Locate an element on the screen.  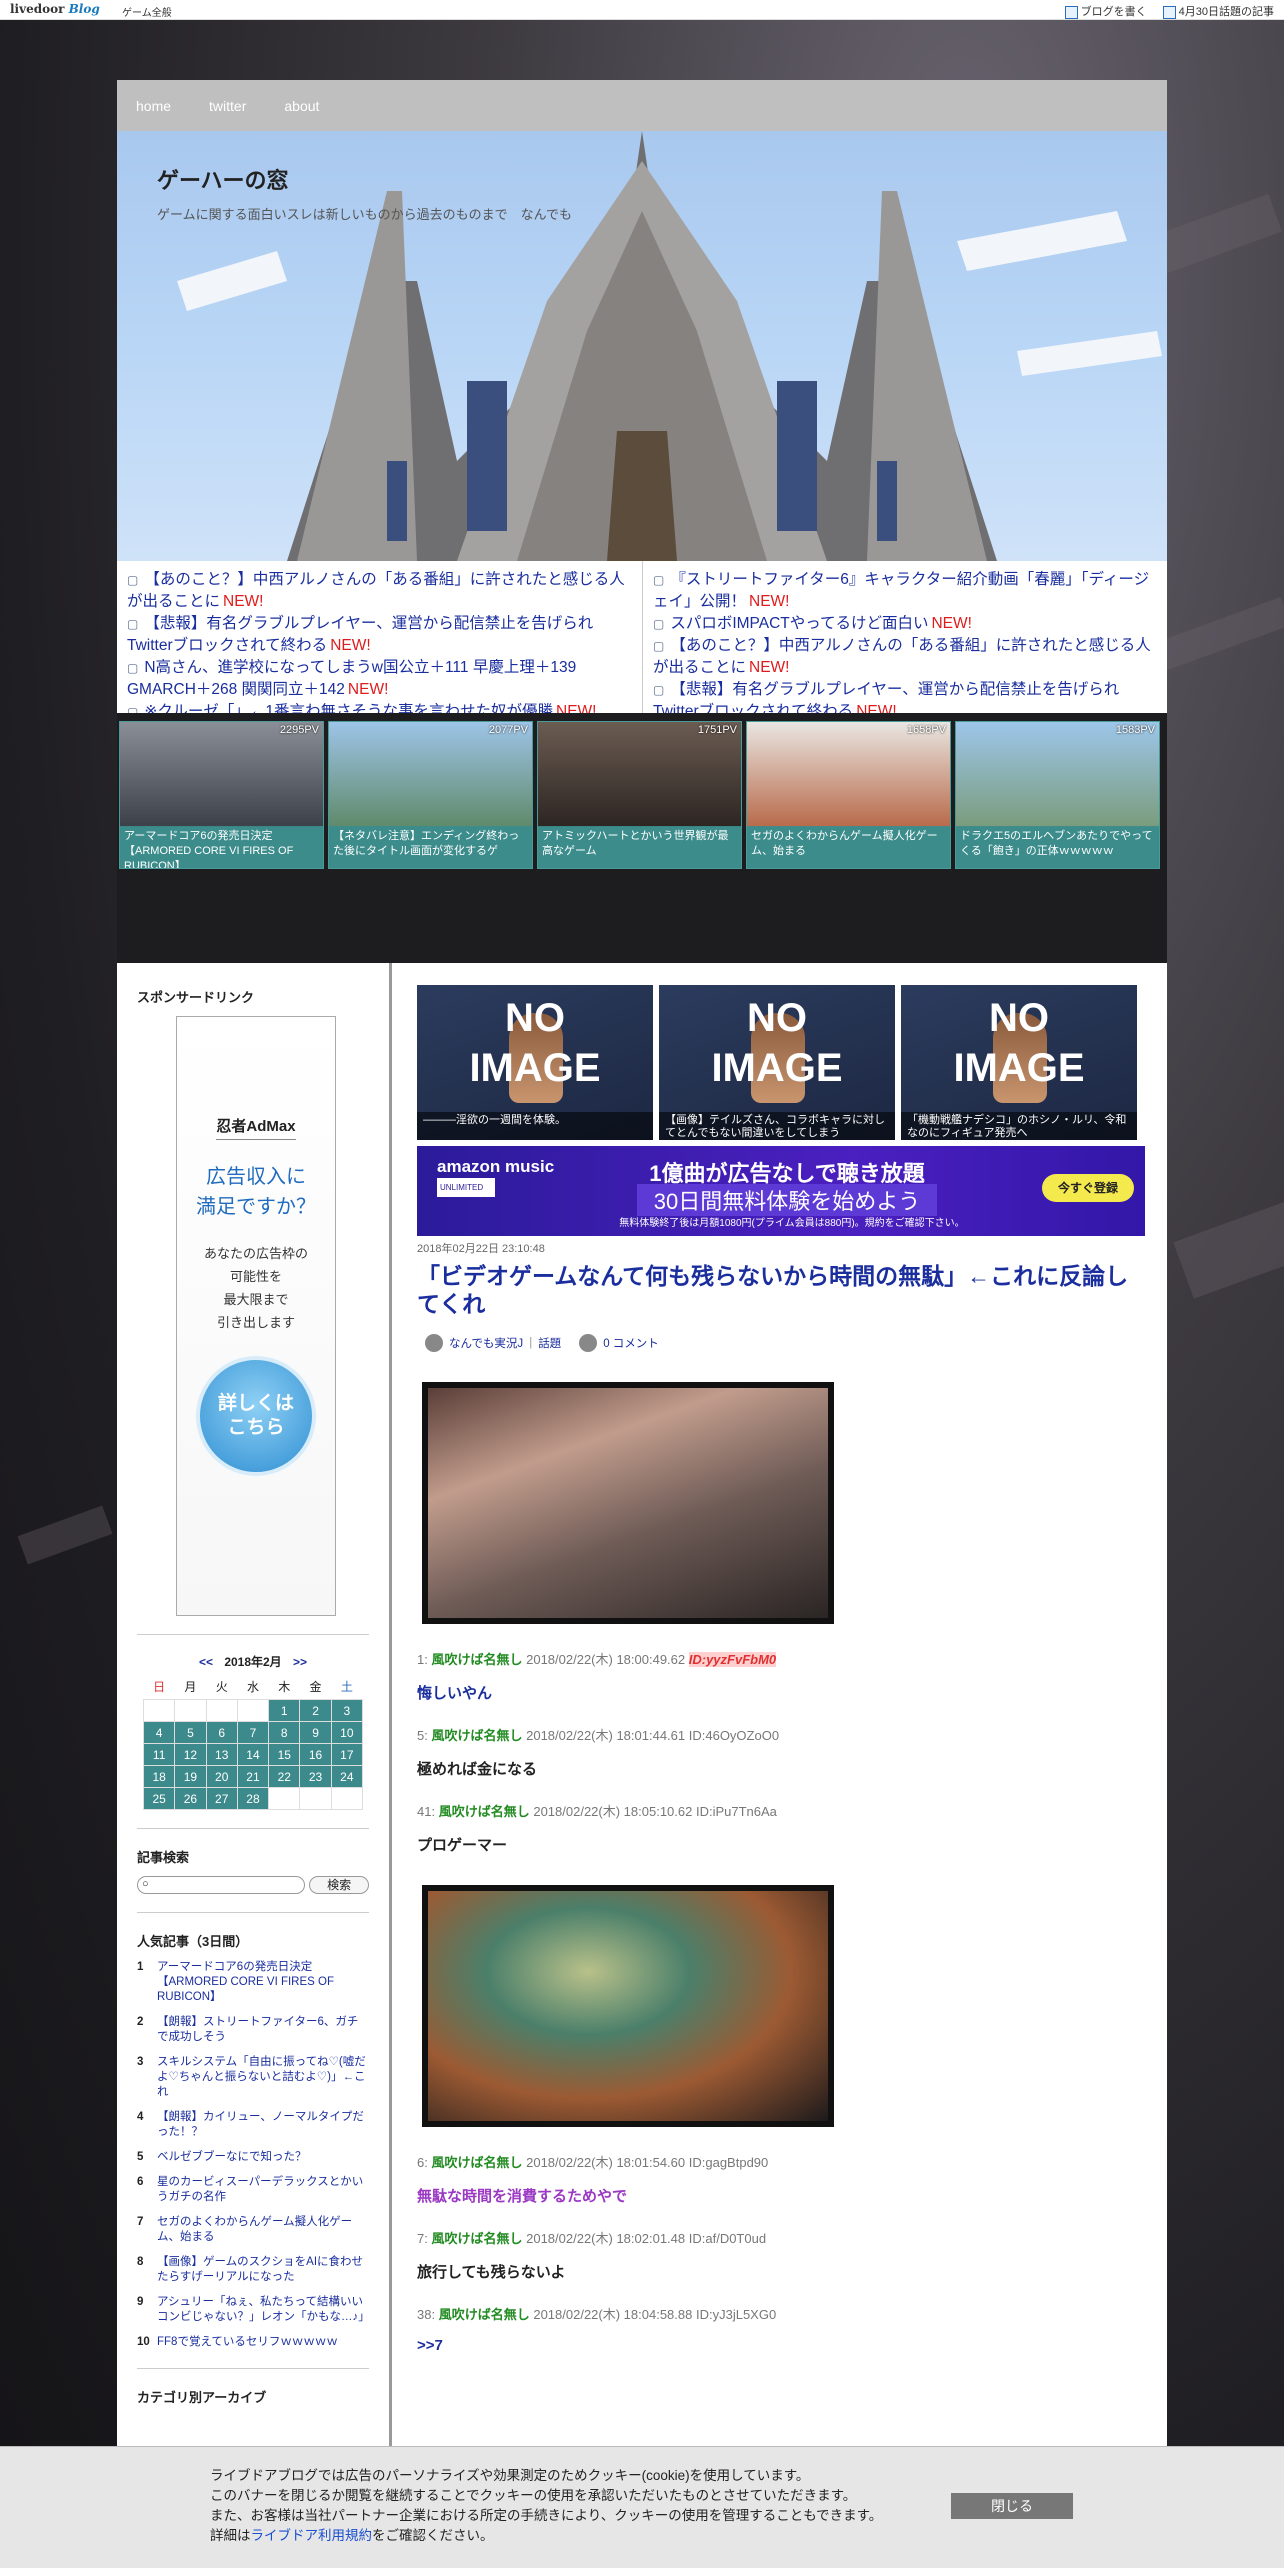
ranking-item: 2 【朗報】ストリートファイター6、ガチで成功しそう is located at coordinates (253, 2030).